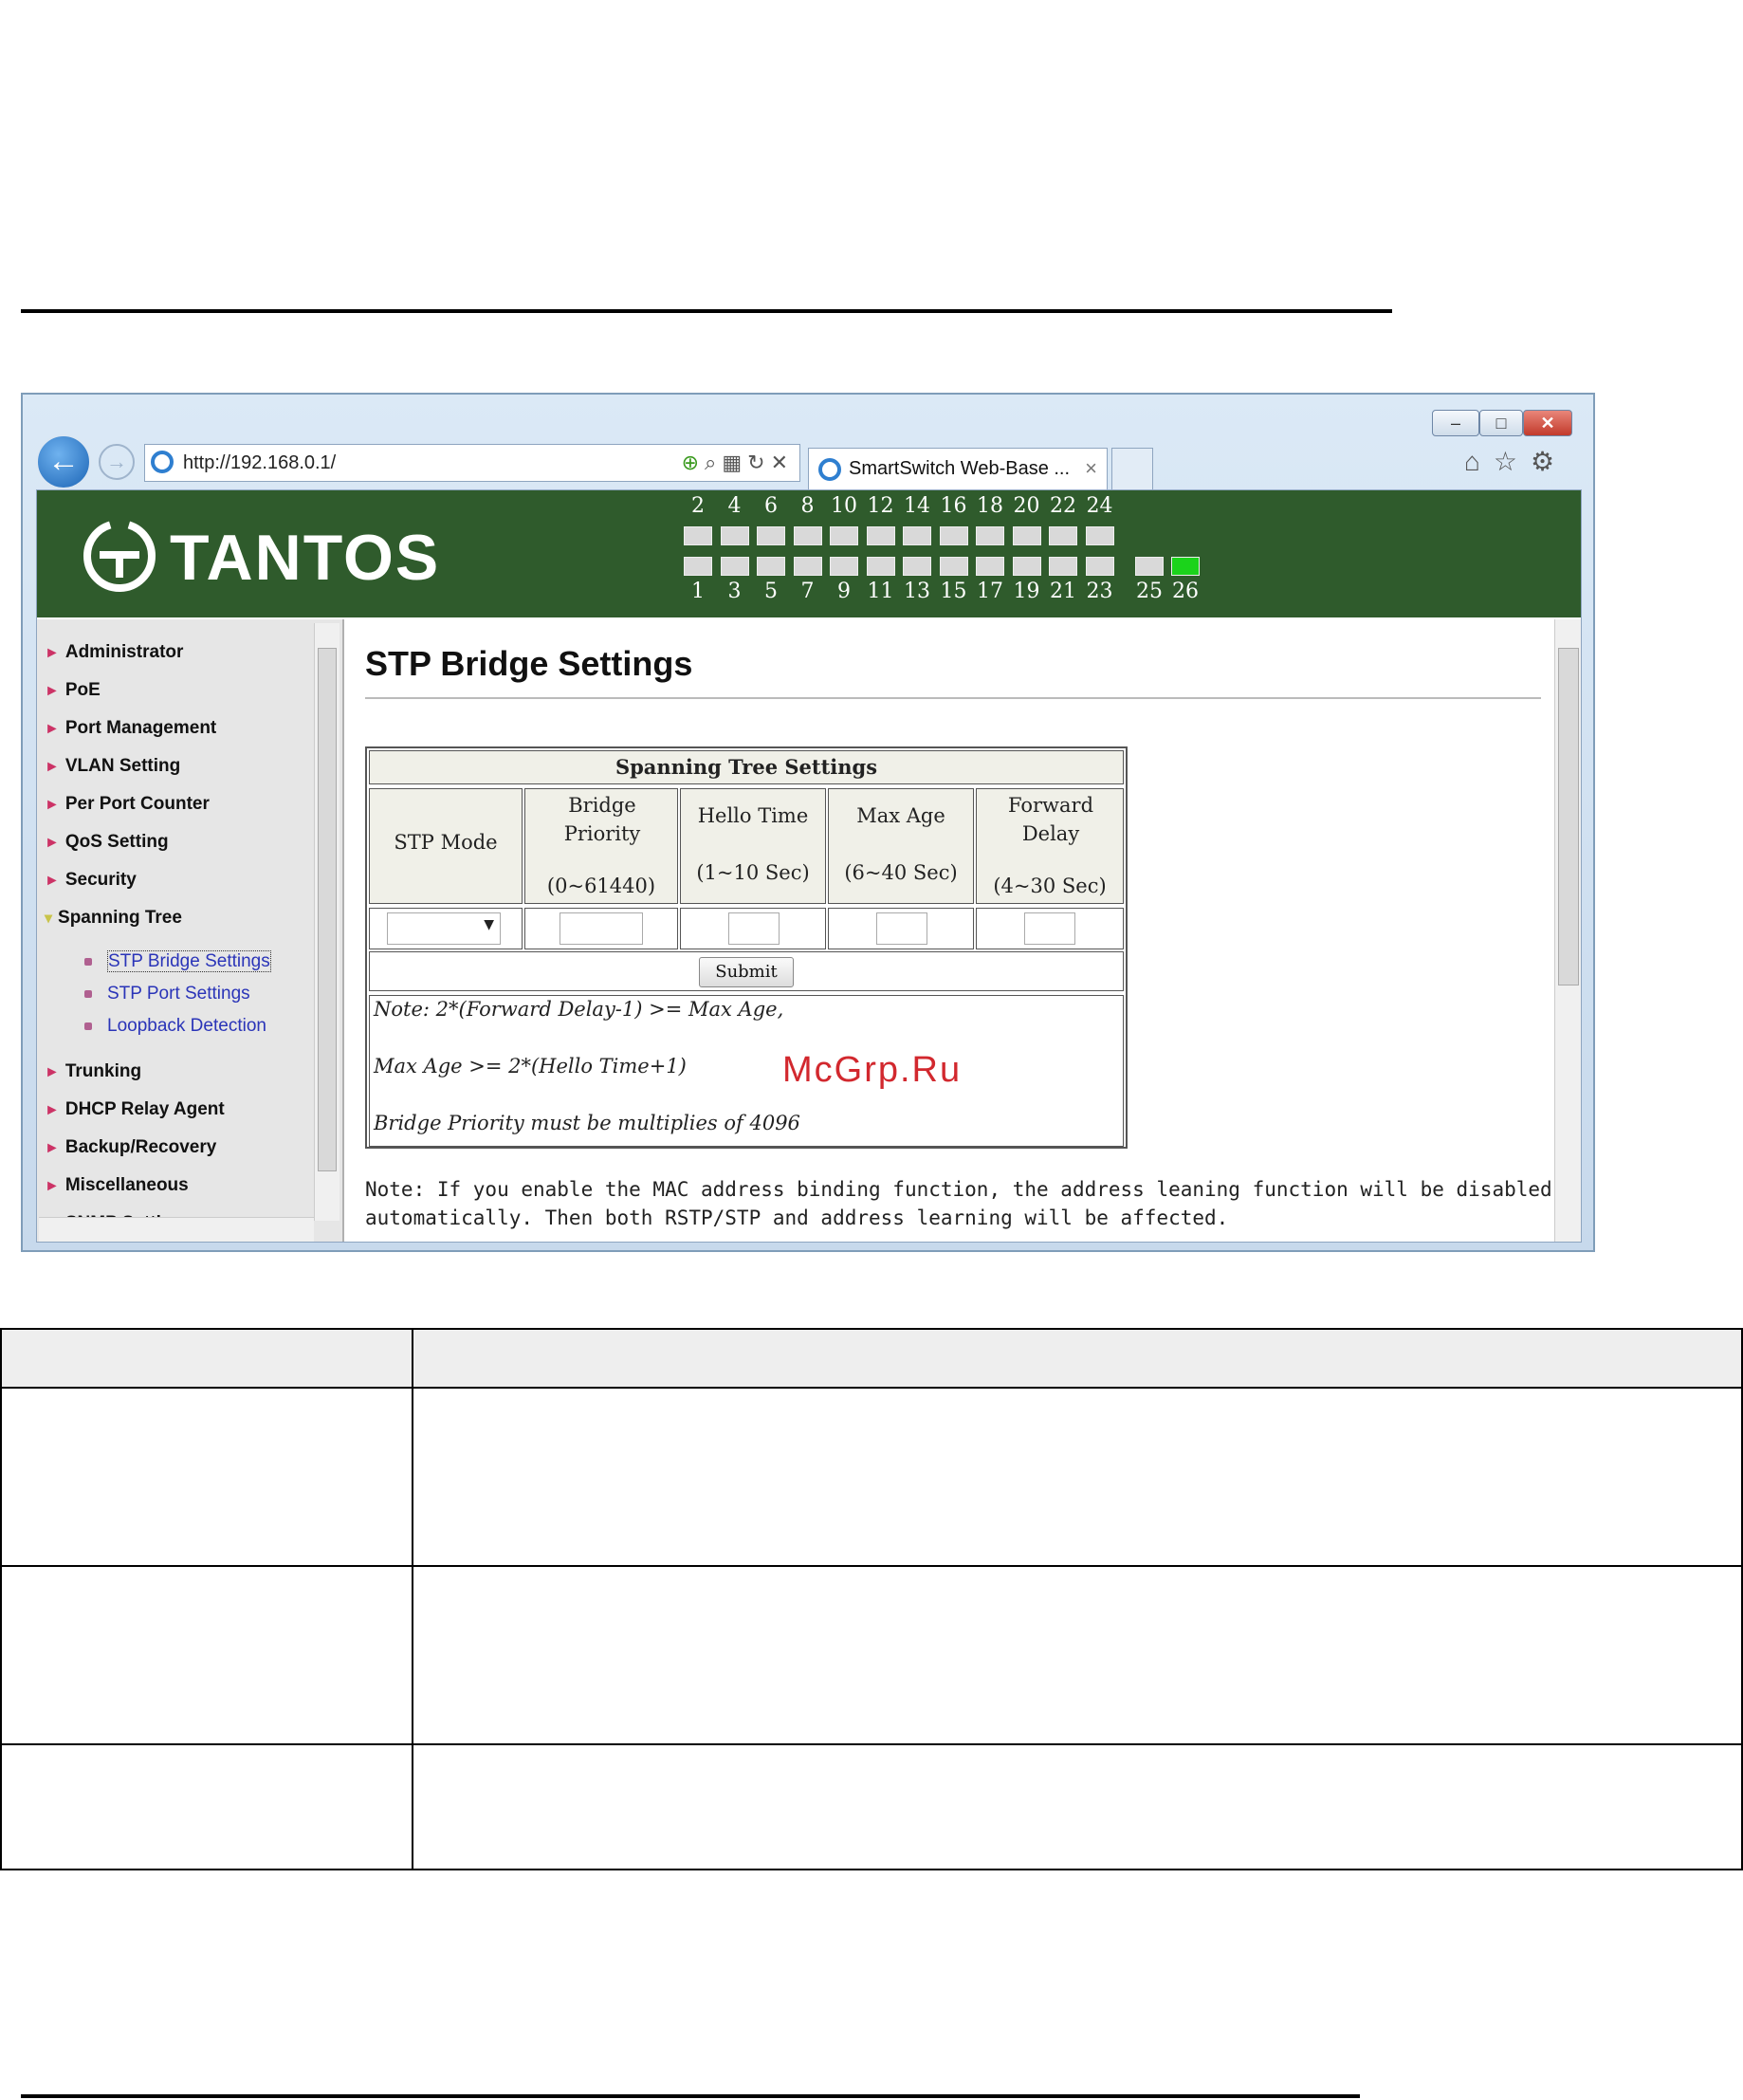 This screenshot has width=1743, height=2100. What do you see at coordinates (901, 873) in the screenshot?
I see `column-range: (6~40 Sec)` at bounding box center [901, 873].